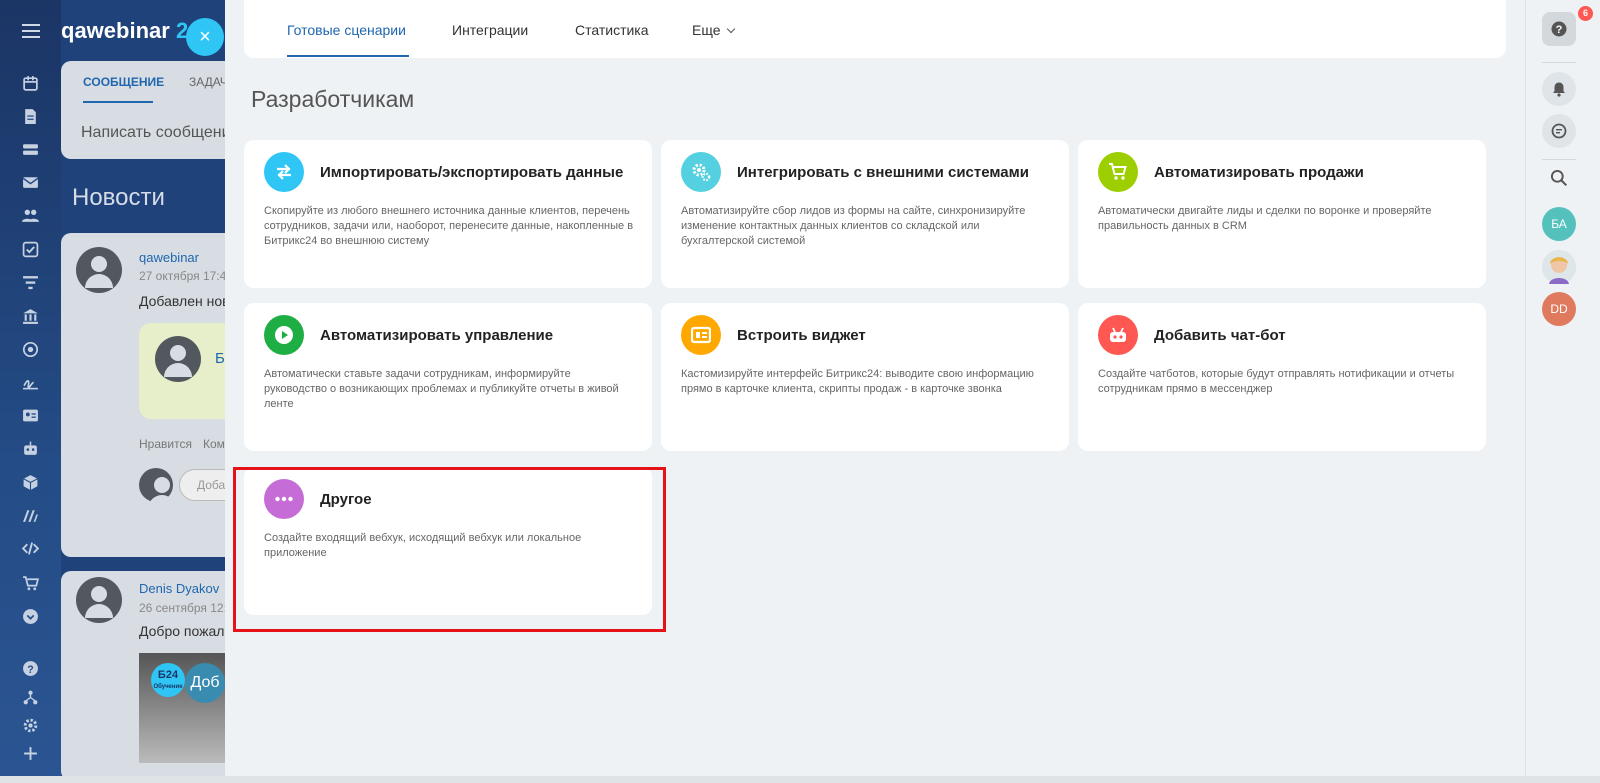  What do you see at coordinates (30, 753) in the screenshot?
I see `add-icon` at bounding box center [30, 753].